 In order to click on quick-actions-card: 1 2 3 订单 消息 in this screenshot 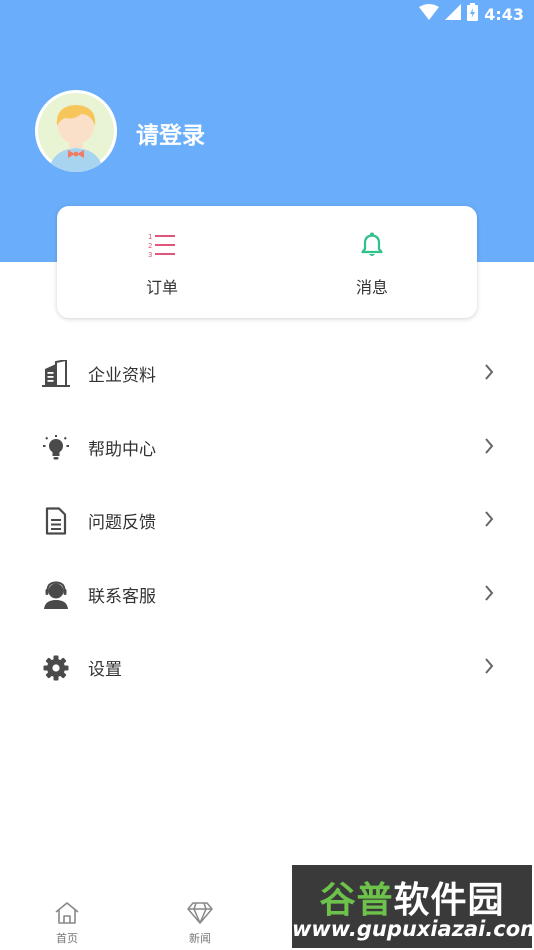, I will do `click(267, 262)`.